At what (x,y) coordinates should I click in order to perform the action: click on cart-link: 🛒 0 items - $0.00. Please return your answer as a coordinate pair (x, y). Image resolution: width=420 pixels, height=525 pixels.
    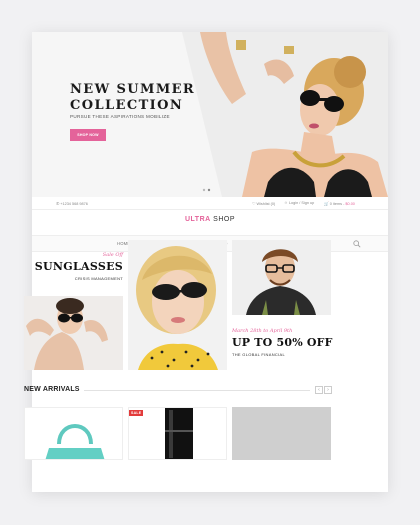
    Looking at the image, I should click on (339, 203).